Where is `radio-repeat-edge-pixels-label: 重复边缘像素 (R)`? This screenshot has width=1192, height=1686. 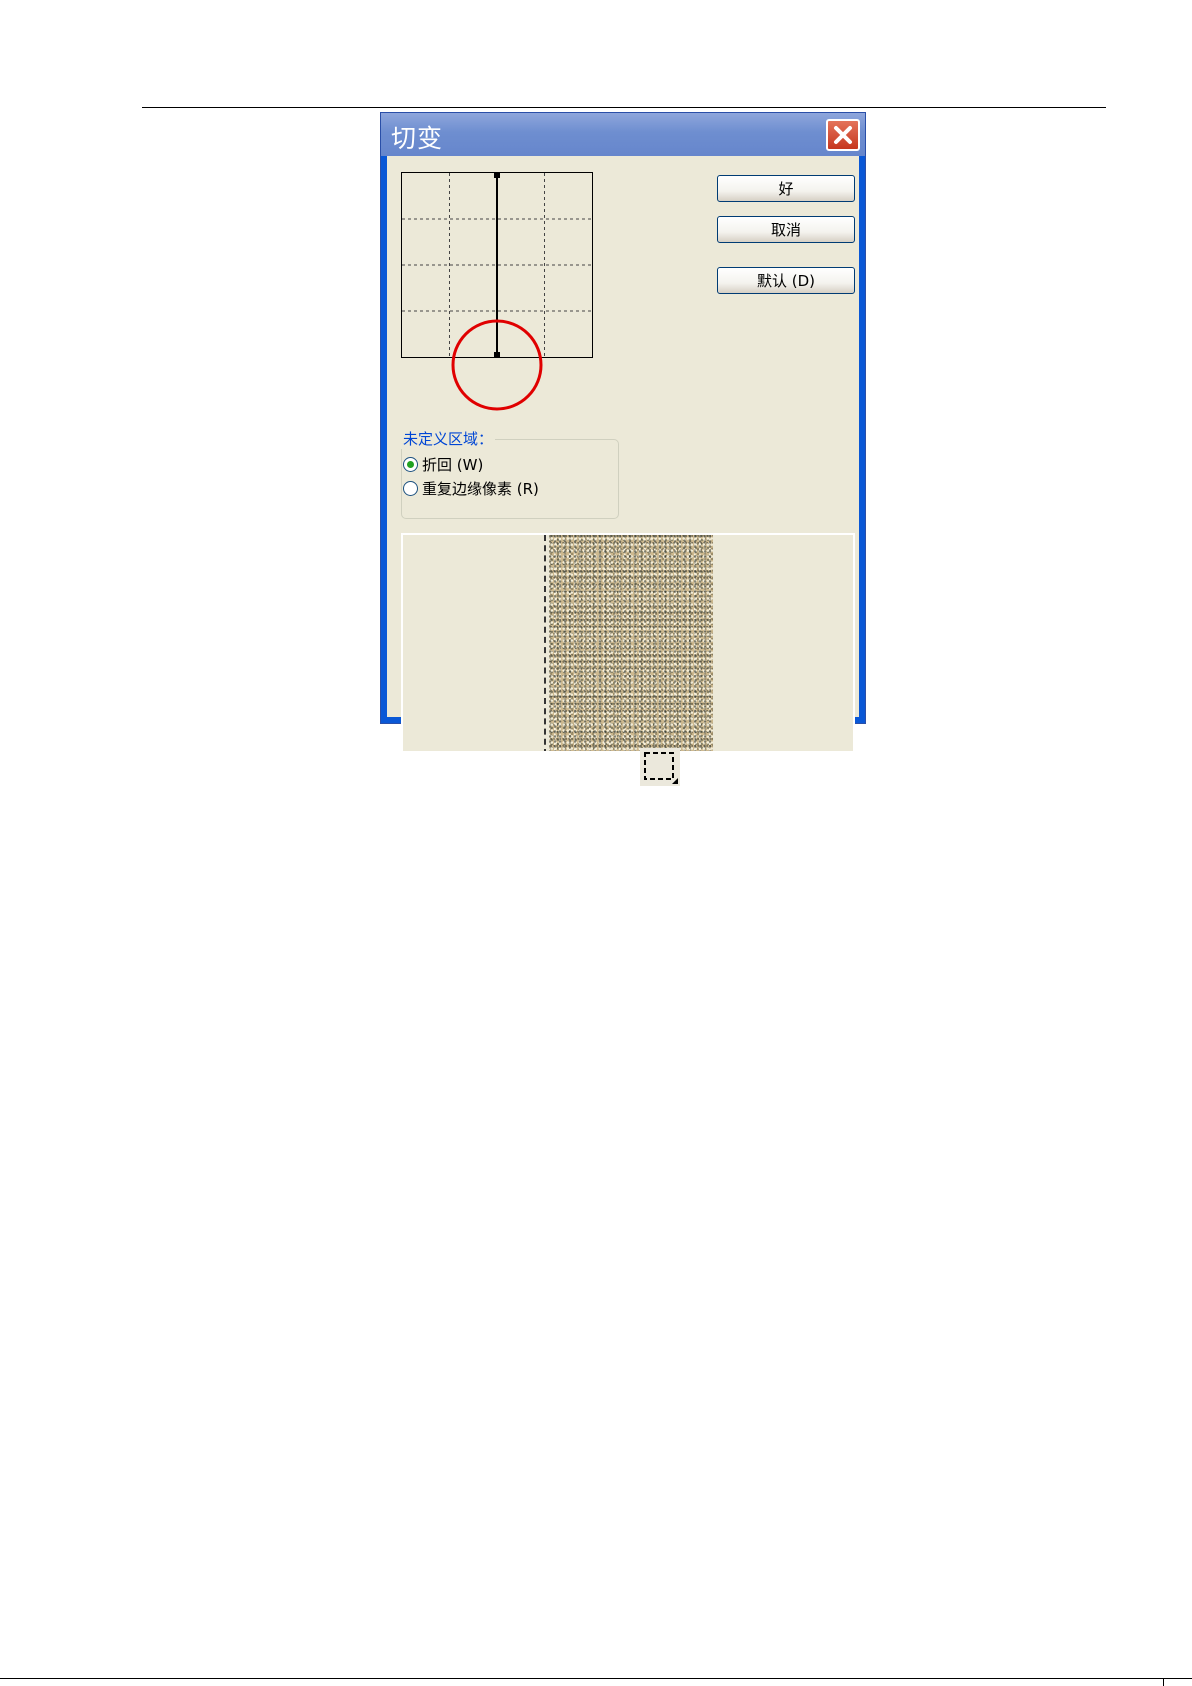
radio-repeat-edge-pixels-label: 重复边缘像素 (R) is located at coordinates (480, 489).